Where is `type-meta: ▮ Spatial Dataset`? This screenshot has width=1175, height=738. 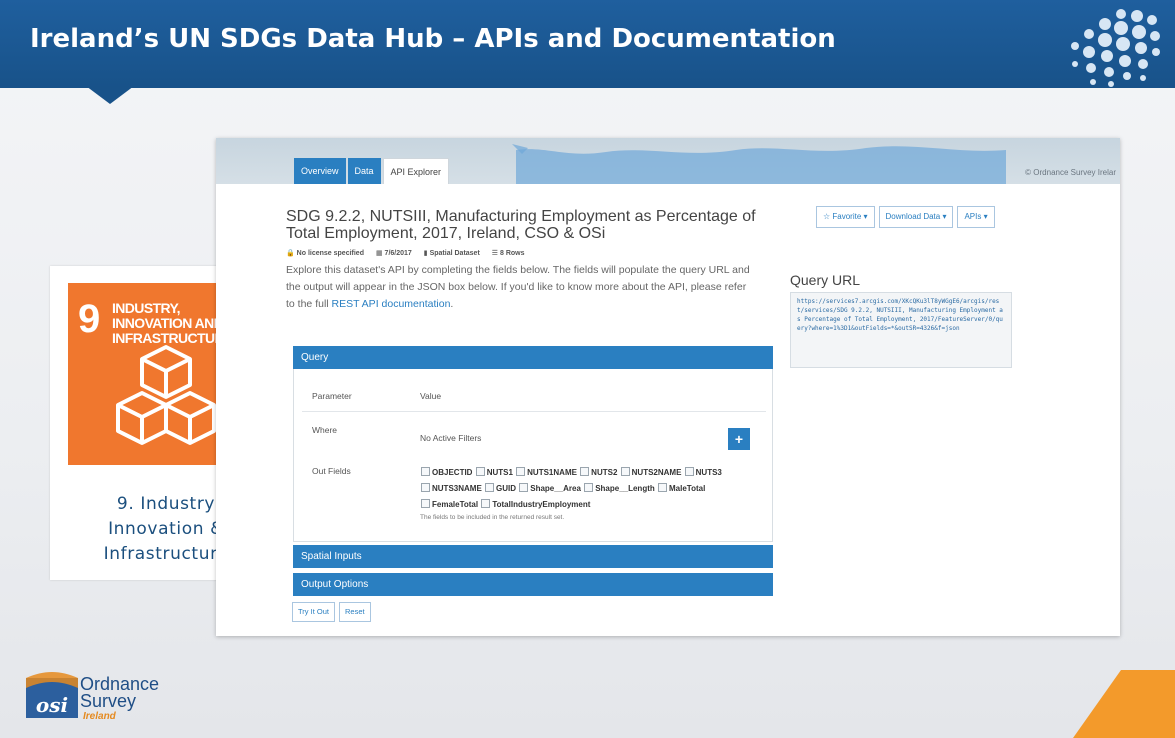 type-meta: ▮ Spatial Dataset is located at coordinates (451, 253).